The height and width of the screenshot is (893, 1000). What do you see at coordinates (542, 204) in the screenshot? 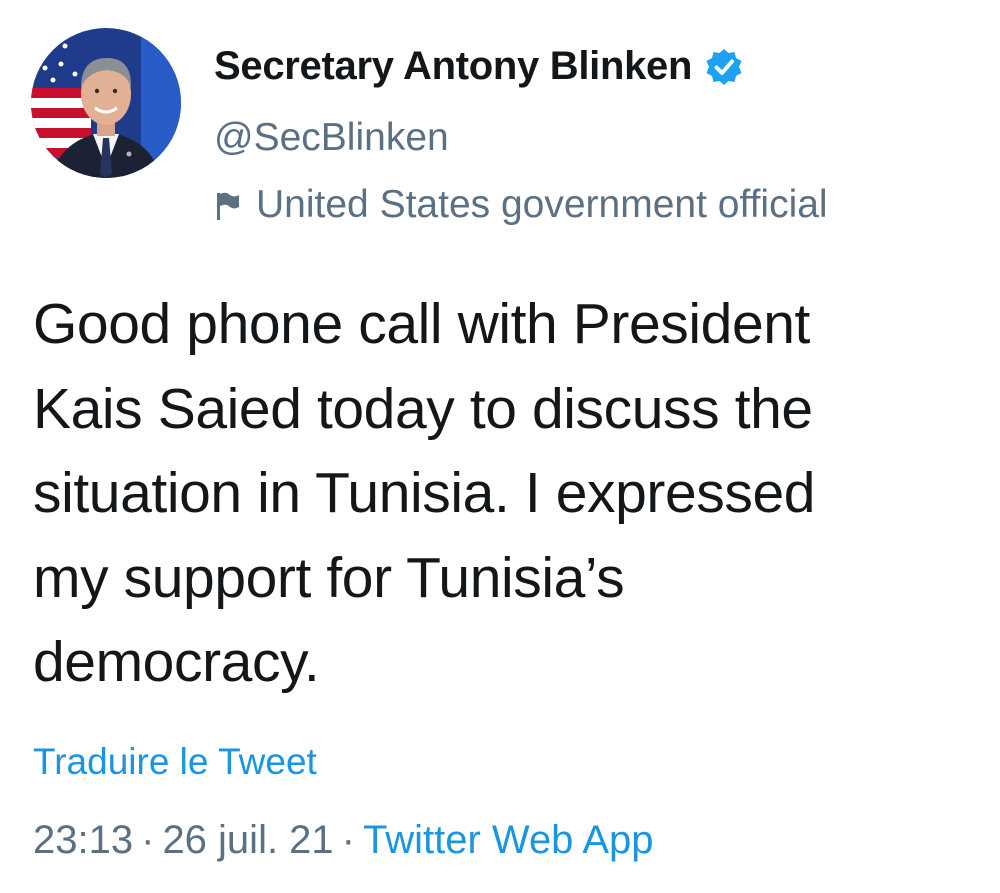
I see `account-label-text: United States government official` at bounding box center [542, 204].